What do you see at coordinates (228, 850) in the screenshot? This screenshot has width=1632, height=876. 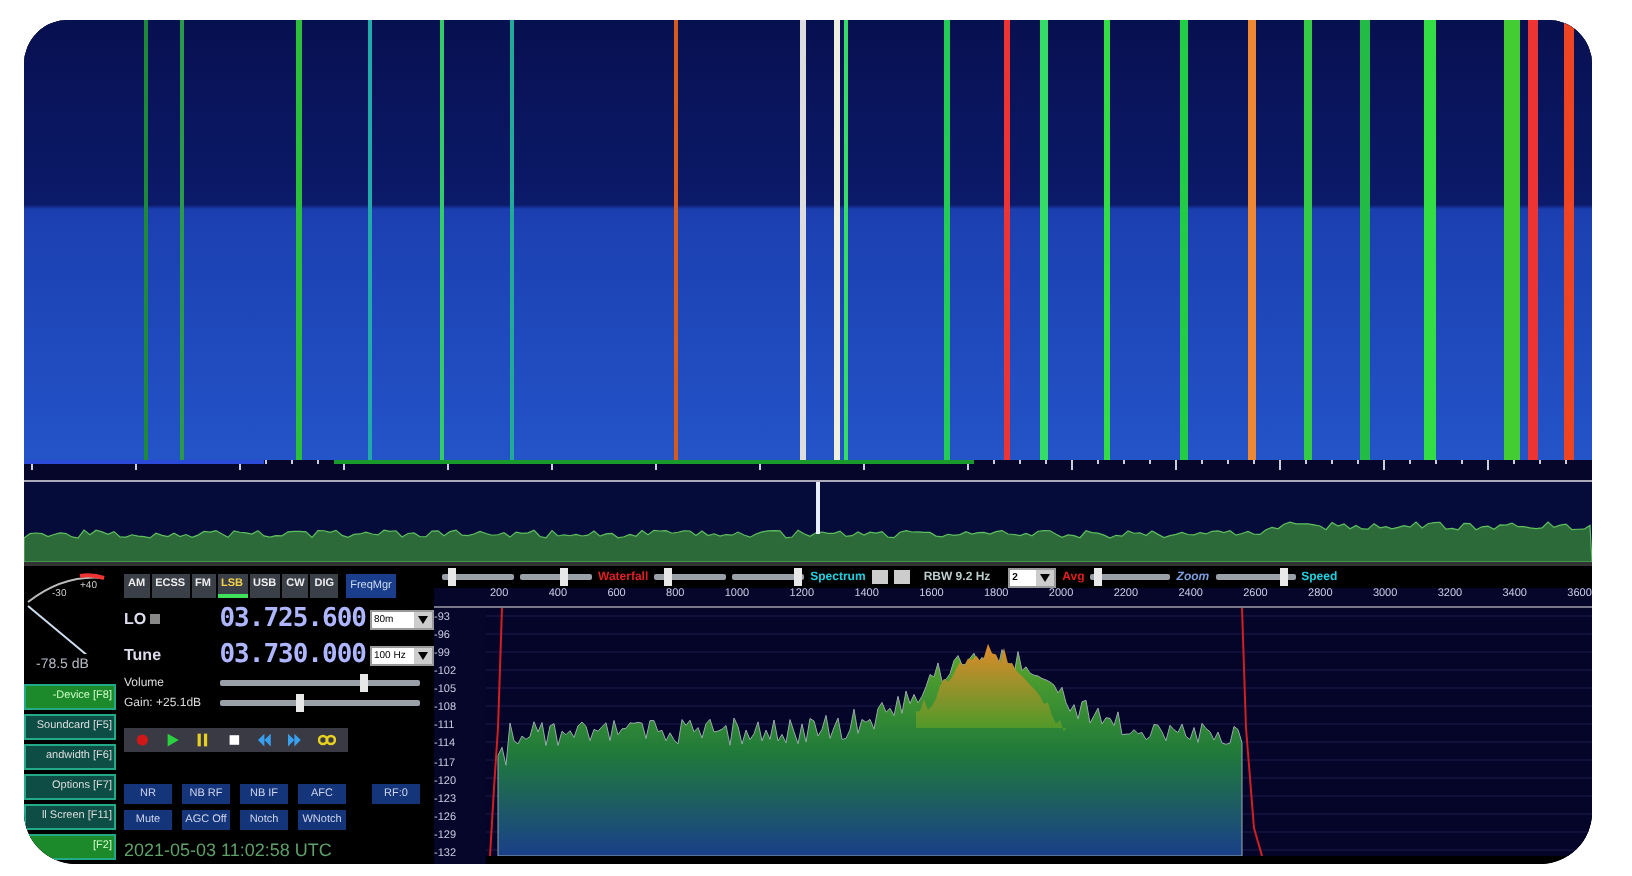 I see `timestamp: 2021-05-03 11:02:58 UTC` at bounding box center [228, 850].